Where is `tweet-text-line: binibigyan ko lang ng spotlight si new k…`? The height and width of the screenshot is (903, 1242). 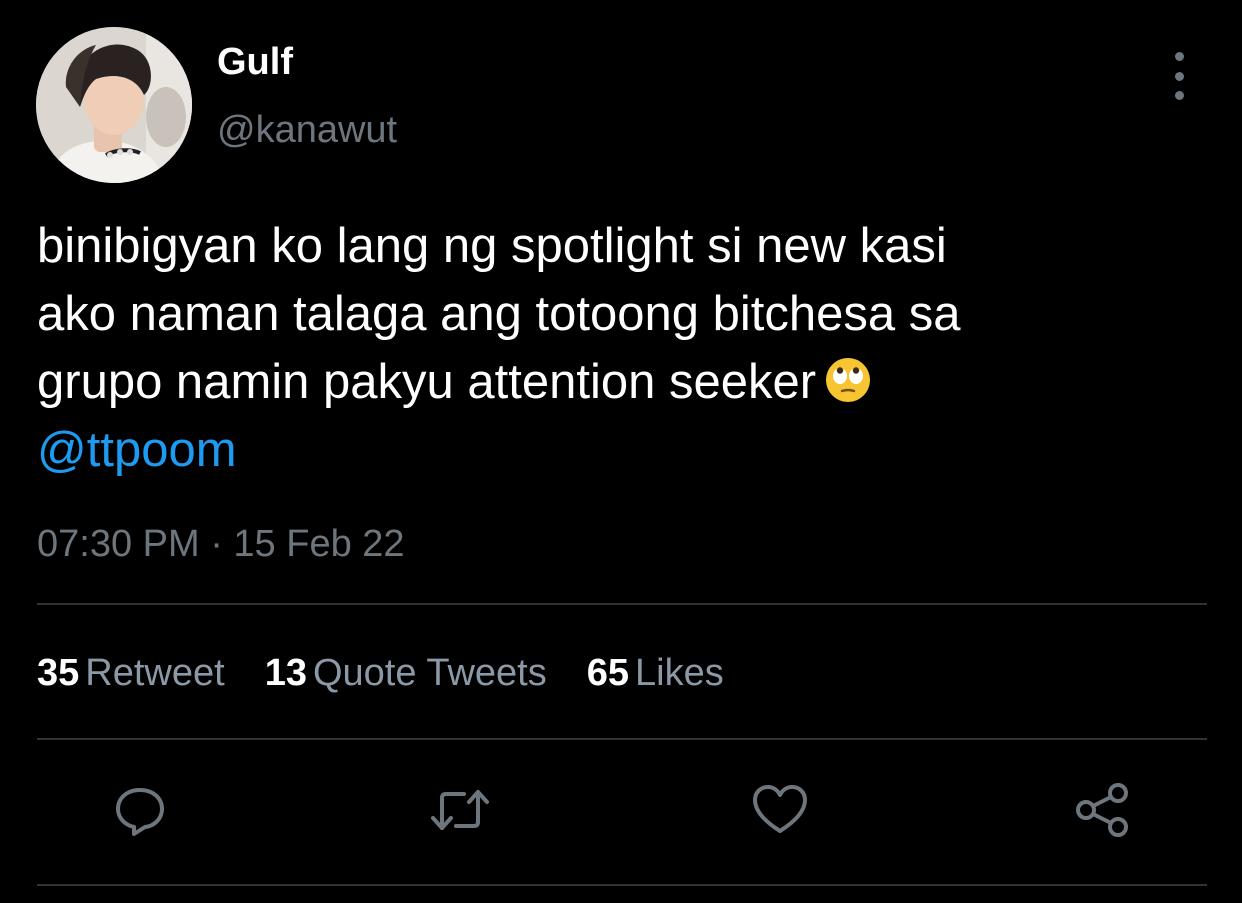 tweet-text-line: binibigyan ko lang ng spotlight si new k… is located at coordinates (492, 246).